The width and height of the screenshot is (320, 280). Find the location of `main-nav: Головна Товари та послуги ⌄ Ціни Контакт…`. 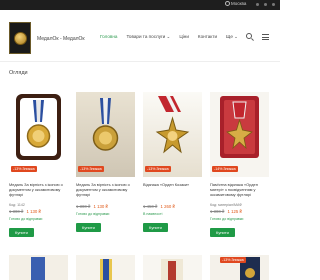

main-nav: Головна Товари та послуги ⌄ Ціни Контакт… is located at coordinates (169, 37).